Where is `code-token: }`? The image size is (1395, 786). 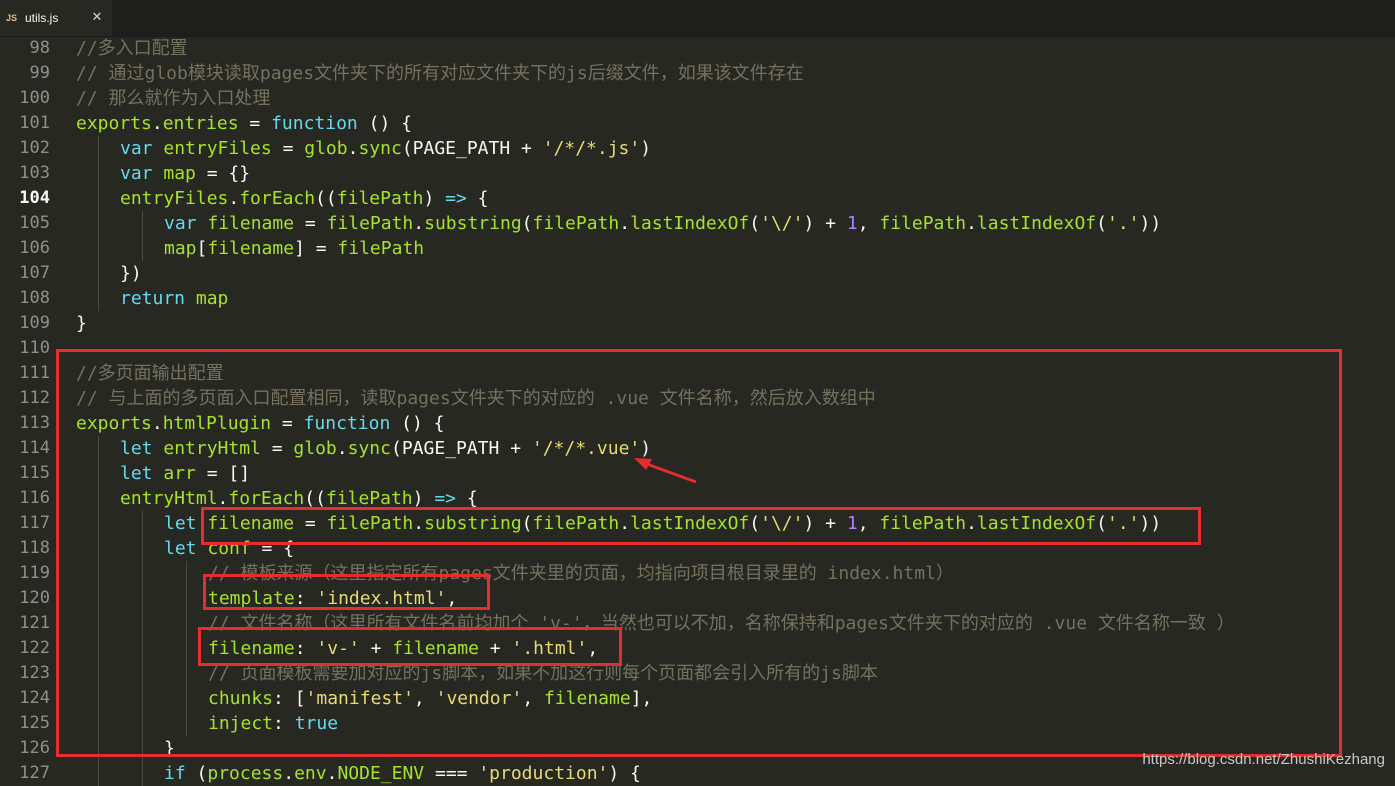 code-token: } is located at coordinates (81, 323).